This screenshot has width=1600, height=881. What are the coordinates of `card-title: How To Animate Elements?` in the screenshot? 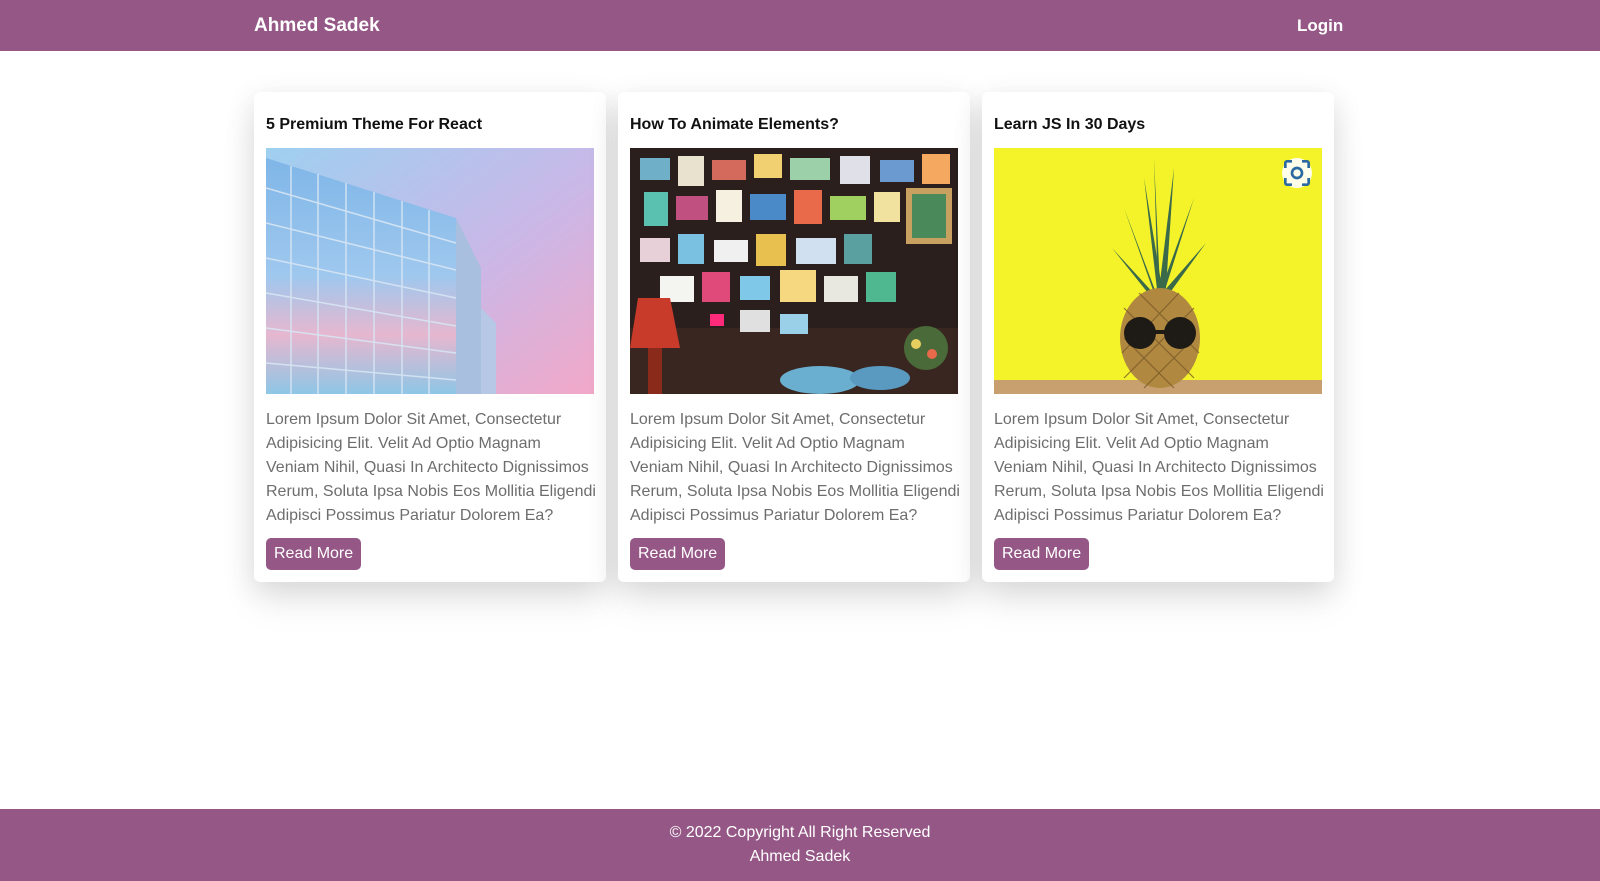 It's located at (734, 124).